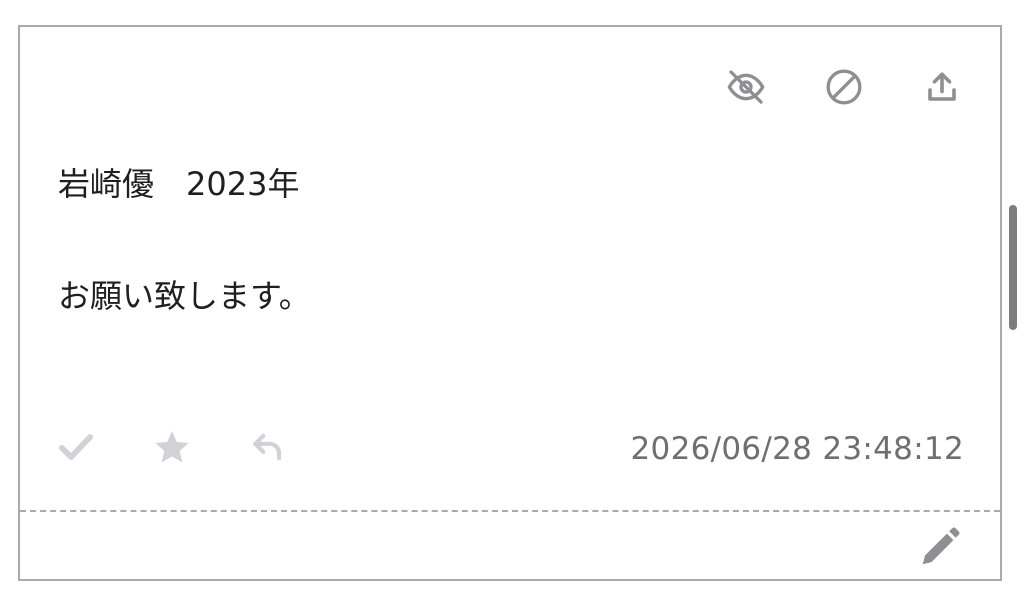 This screenshot has height=613, width=1024. What do you see at coordinates (179, 184) in the screenshot?
I see `message-text-line-1: 岩崎優 2023年` at bounding box center [179, 184].